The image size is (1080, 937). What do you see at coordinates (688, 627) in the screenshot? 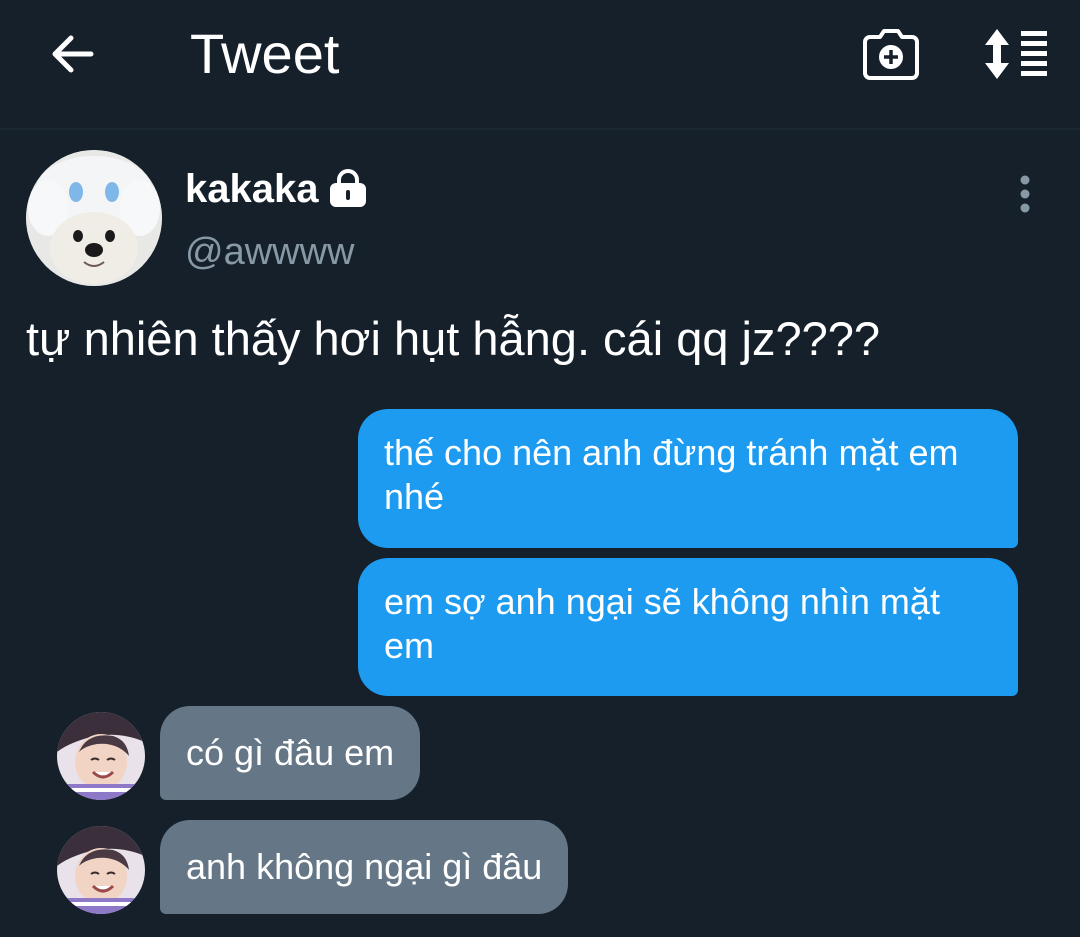
I see `outgoing-message: em sợ anh ngại sẽ không nhìn mặt em` at bounding box center [688, 627].